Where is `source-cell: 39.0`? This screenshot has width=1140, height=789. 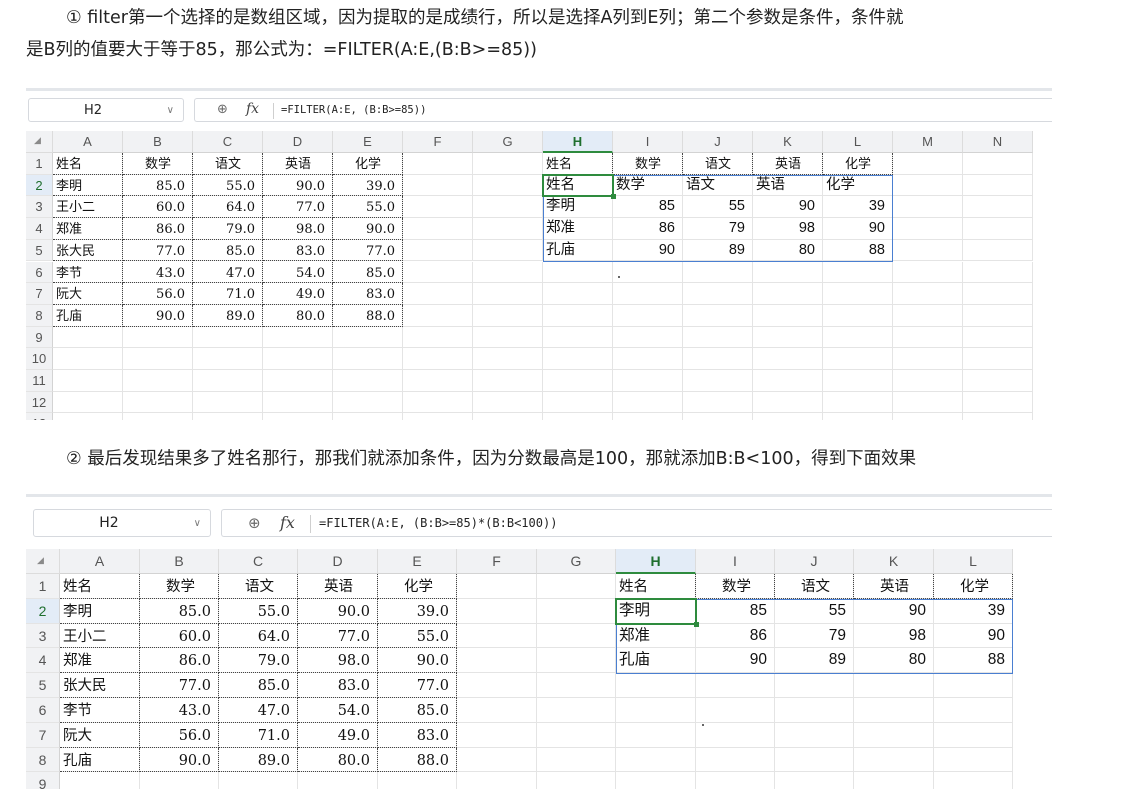 source-cell: 39.0 is located at coordinates (417, 611).